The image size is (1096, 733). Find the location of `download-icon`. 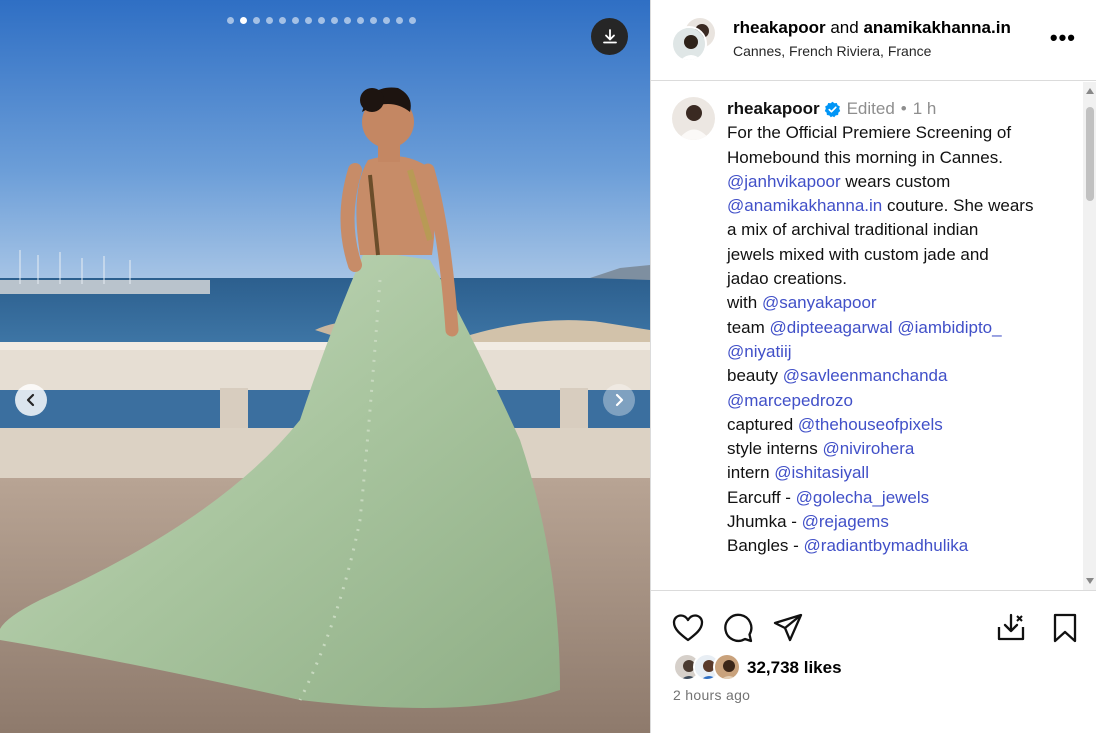

download-icon is located at coordinates (609, 35).